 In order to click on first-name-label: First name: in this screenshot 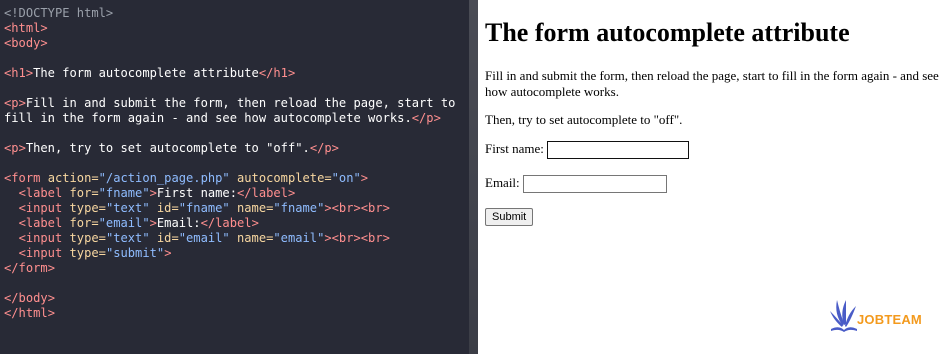, I will do `click(514, 148)`.